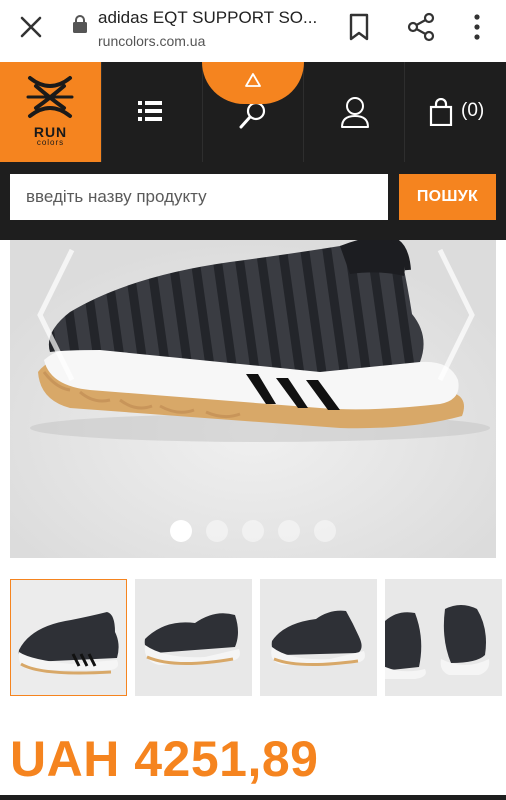  What do you see at coordinates (258, 637) in the screenshot?
I see `thumbnail-strip` at bounding box center [258, 637].